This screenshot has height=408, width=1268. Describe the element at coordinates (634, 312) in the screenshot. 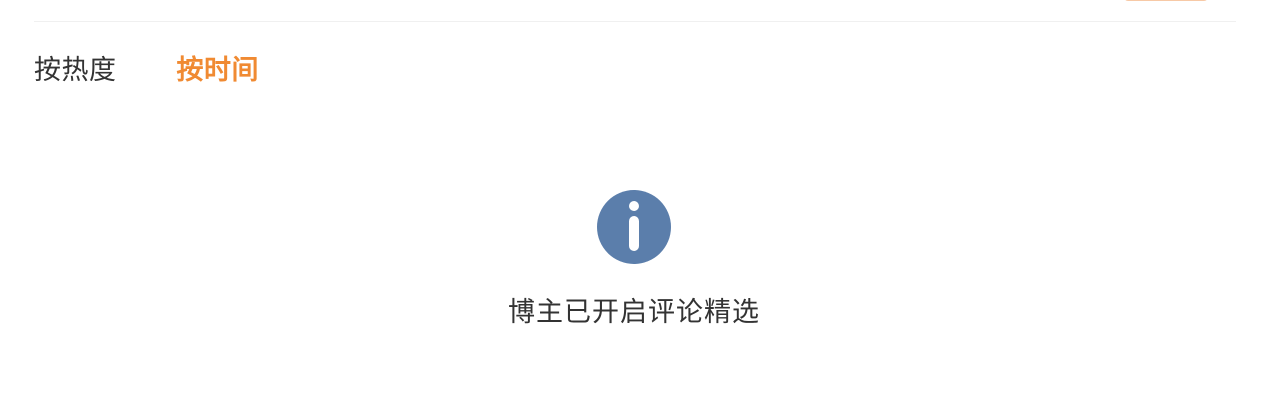

I see `empty-state-message: 博主已开启评论精选` at that location.